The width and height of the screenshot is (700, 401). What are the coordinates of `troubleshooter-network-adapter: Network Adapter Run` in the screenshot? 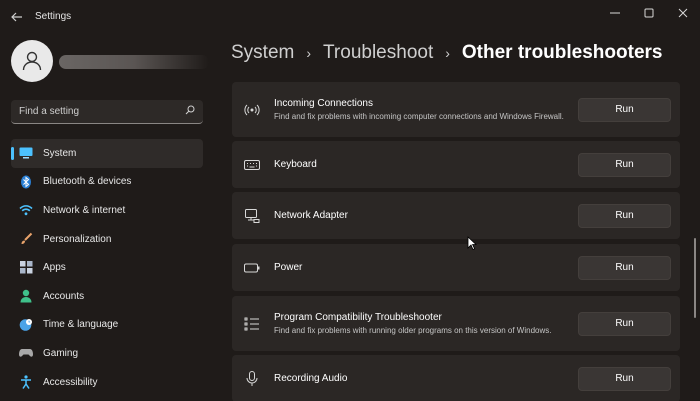 It's located at (456, 215).